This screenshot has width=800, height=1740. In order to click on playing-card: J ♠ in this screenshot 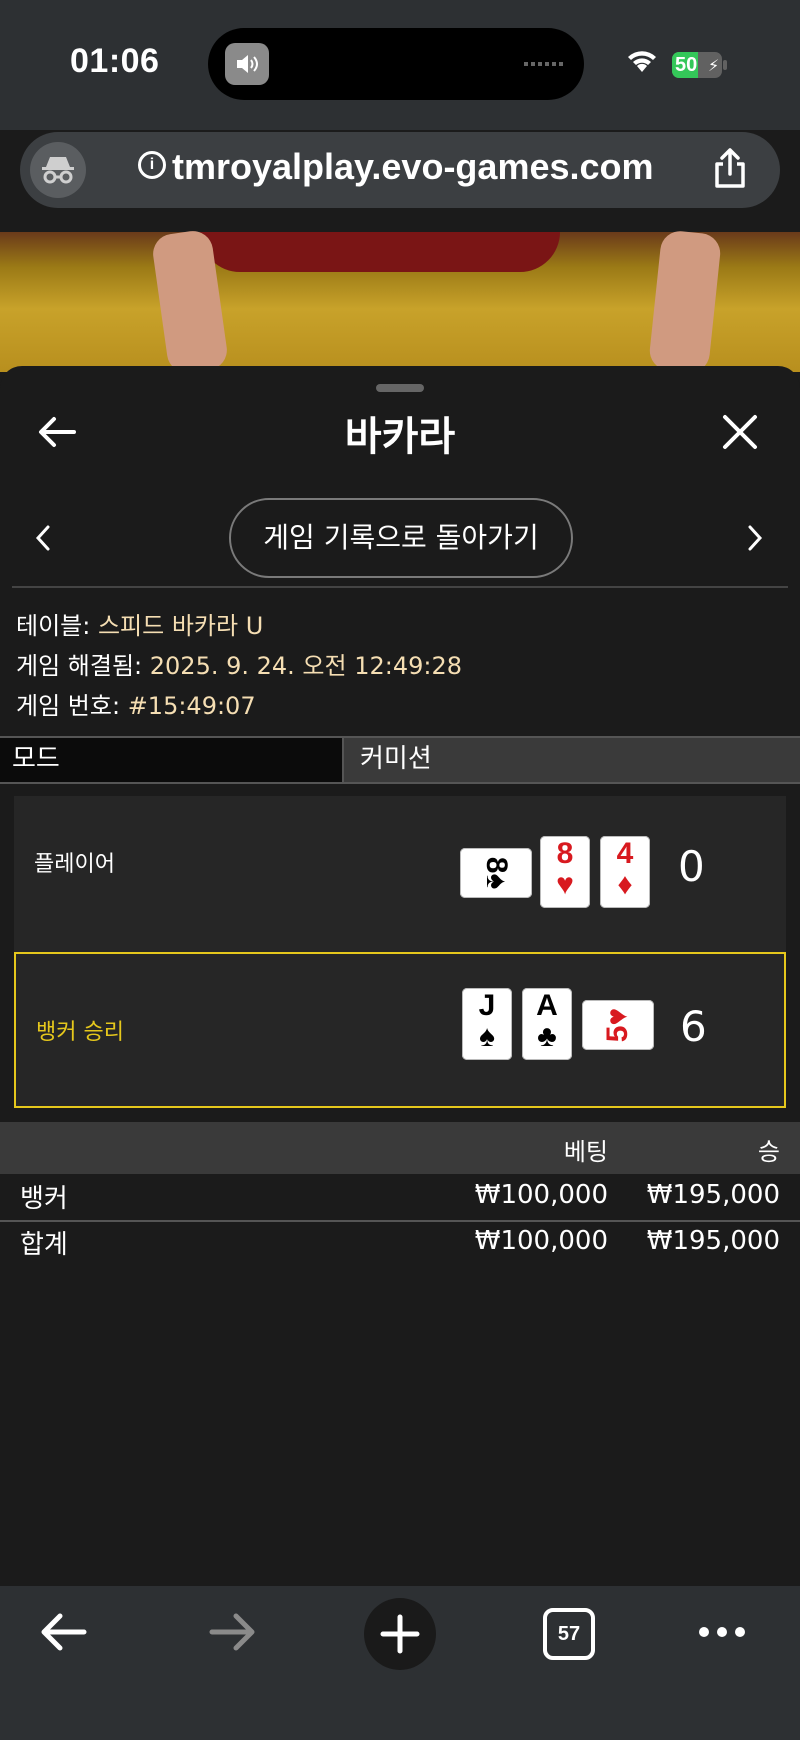, I will do `click(487, 1024)`.